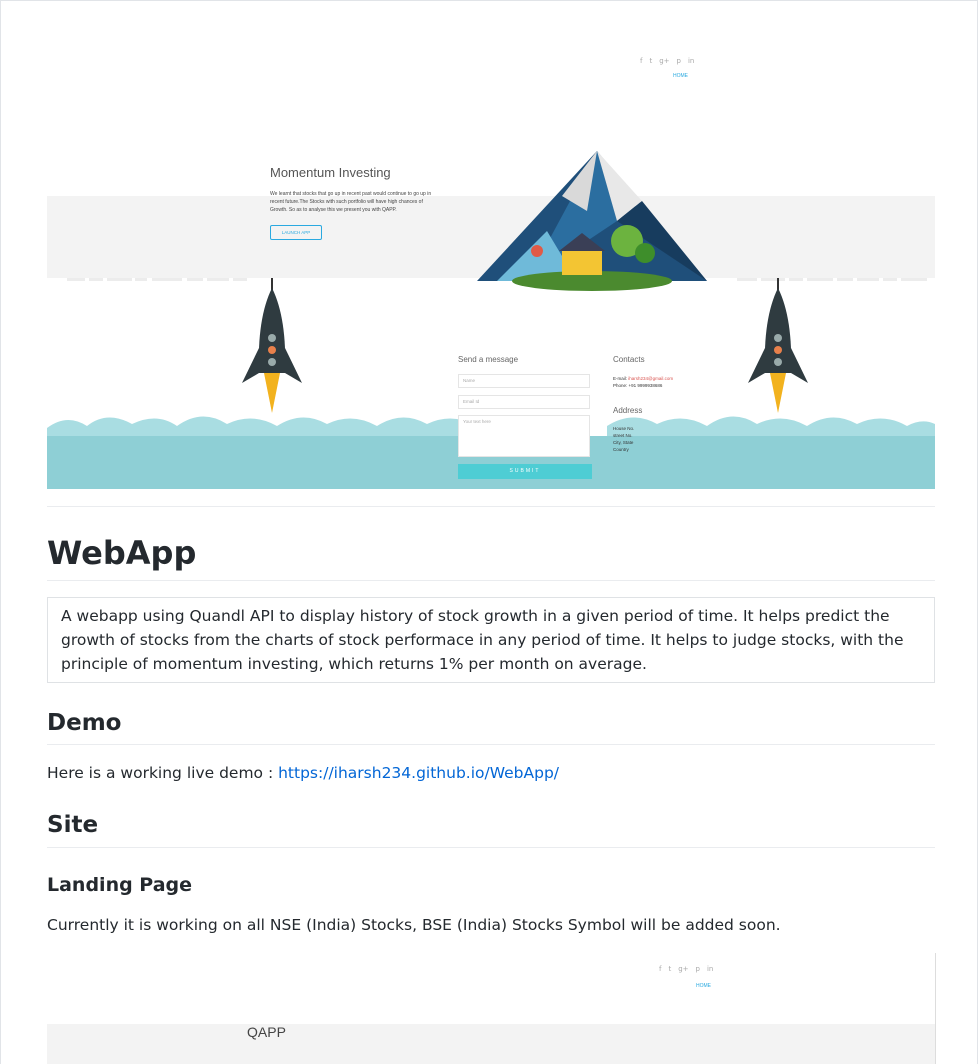 The width and height of the screenshot is (980, 1064). What do you see at coordinates (623, 435) in the screenshot?
I see `address-line: street No.` at bounding box center [623, 435].